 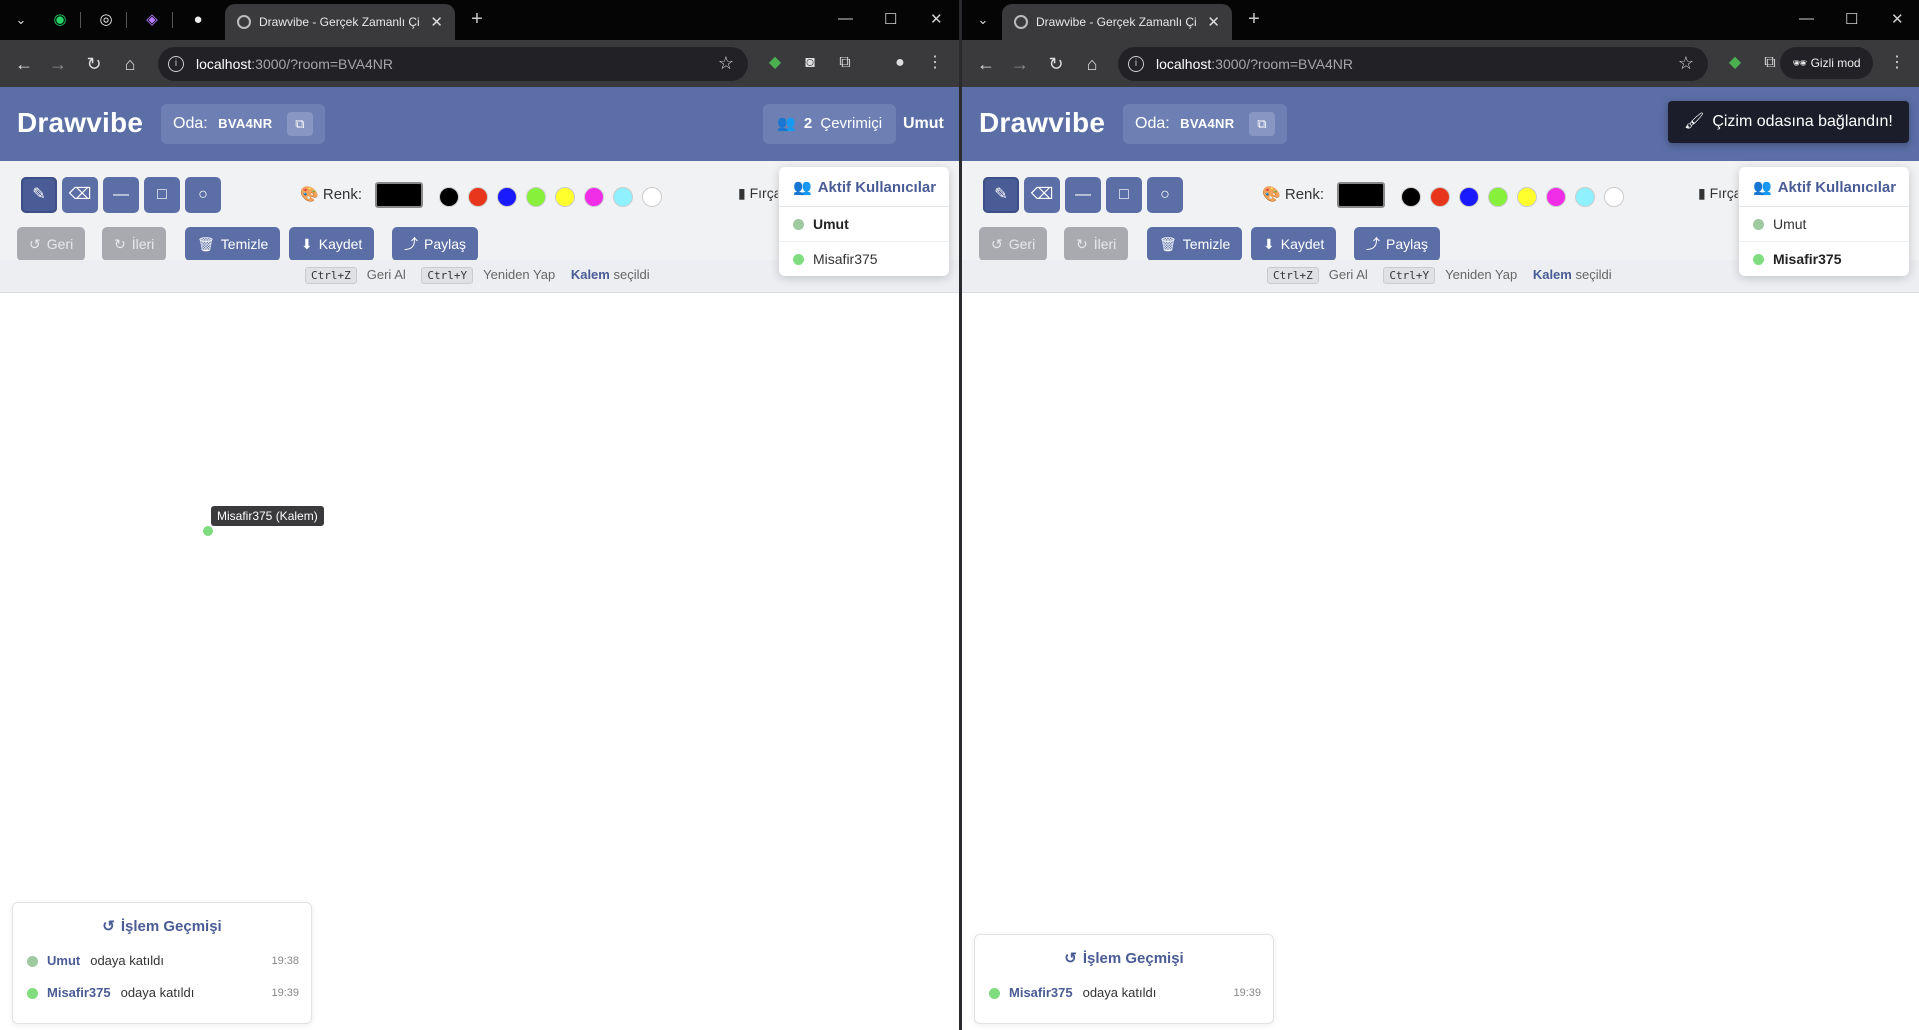 I want to click on color-label: 🎨 Renk:, so click(x=331, y=194).